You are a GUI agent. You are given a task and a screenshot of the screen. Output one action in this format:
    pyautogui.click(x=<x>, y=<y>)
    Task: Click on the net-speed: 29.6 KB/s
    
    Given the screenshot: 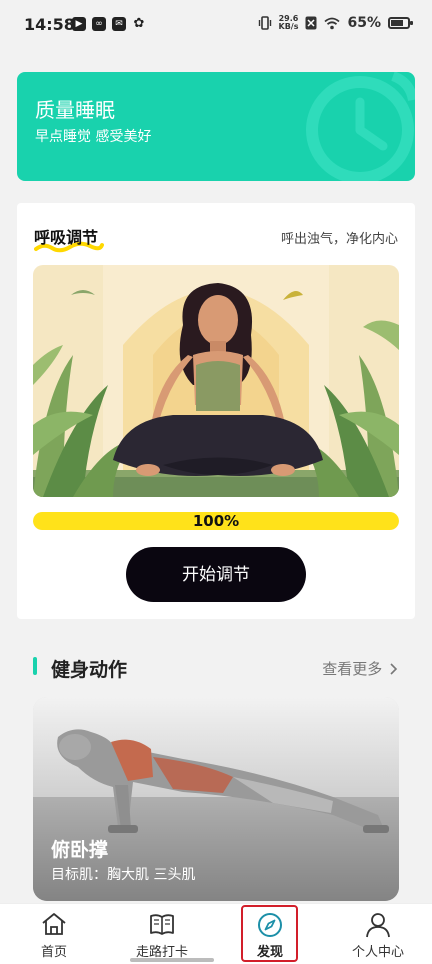 What is the action you would take?
    pyautogui.click(x=288, y=22)
    